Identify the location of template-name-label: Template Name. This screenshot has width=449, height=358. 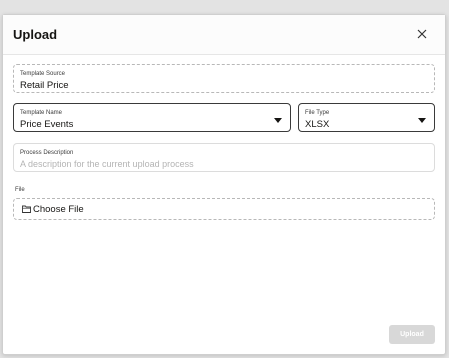
(41, 113).